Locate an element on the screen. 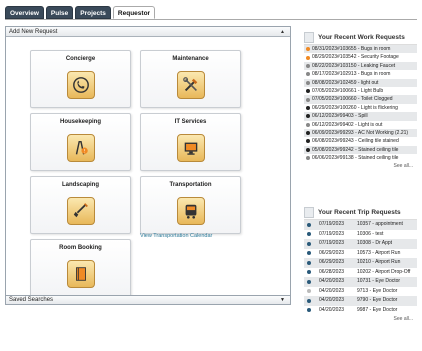 Image resolution: width=422 pixels, height=351 pixels. tab-projects: Projects is located at coordinates (93, 12).